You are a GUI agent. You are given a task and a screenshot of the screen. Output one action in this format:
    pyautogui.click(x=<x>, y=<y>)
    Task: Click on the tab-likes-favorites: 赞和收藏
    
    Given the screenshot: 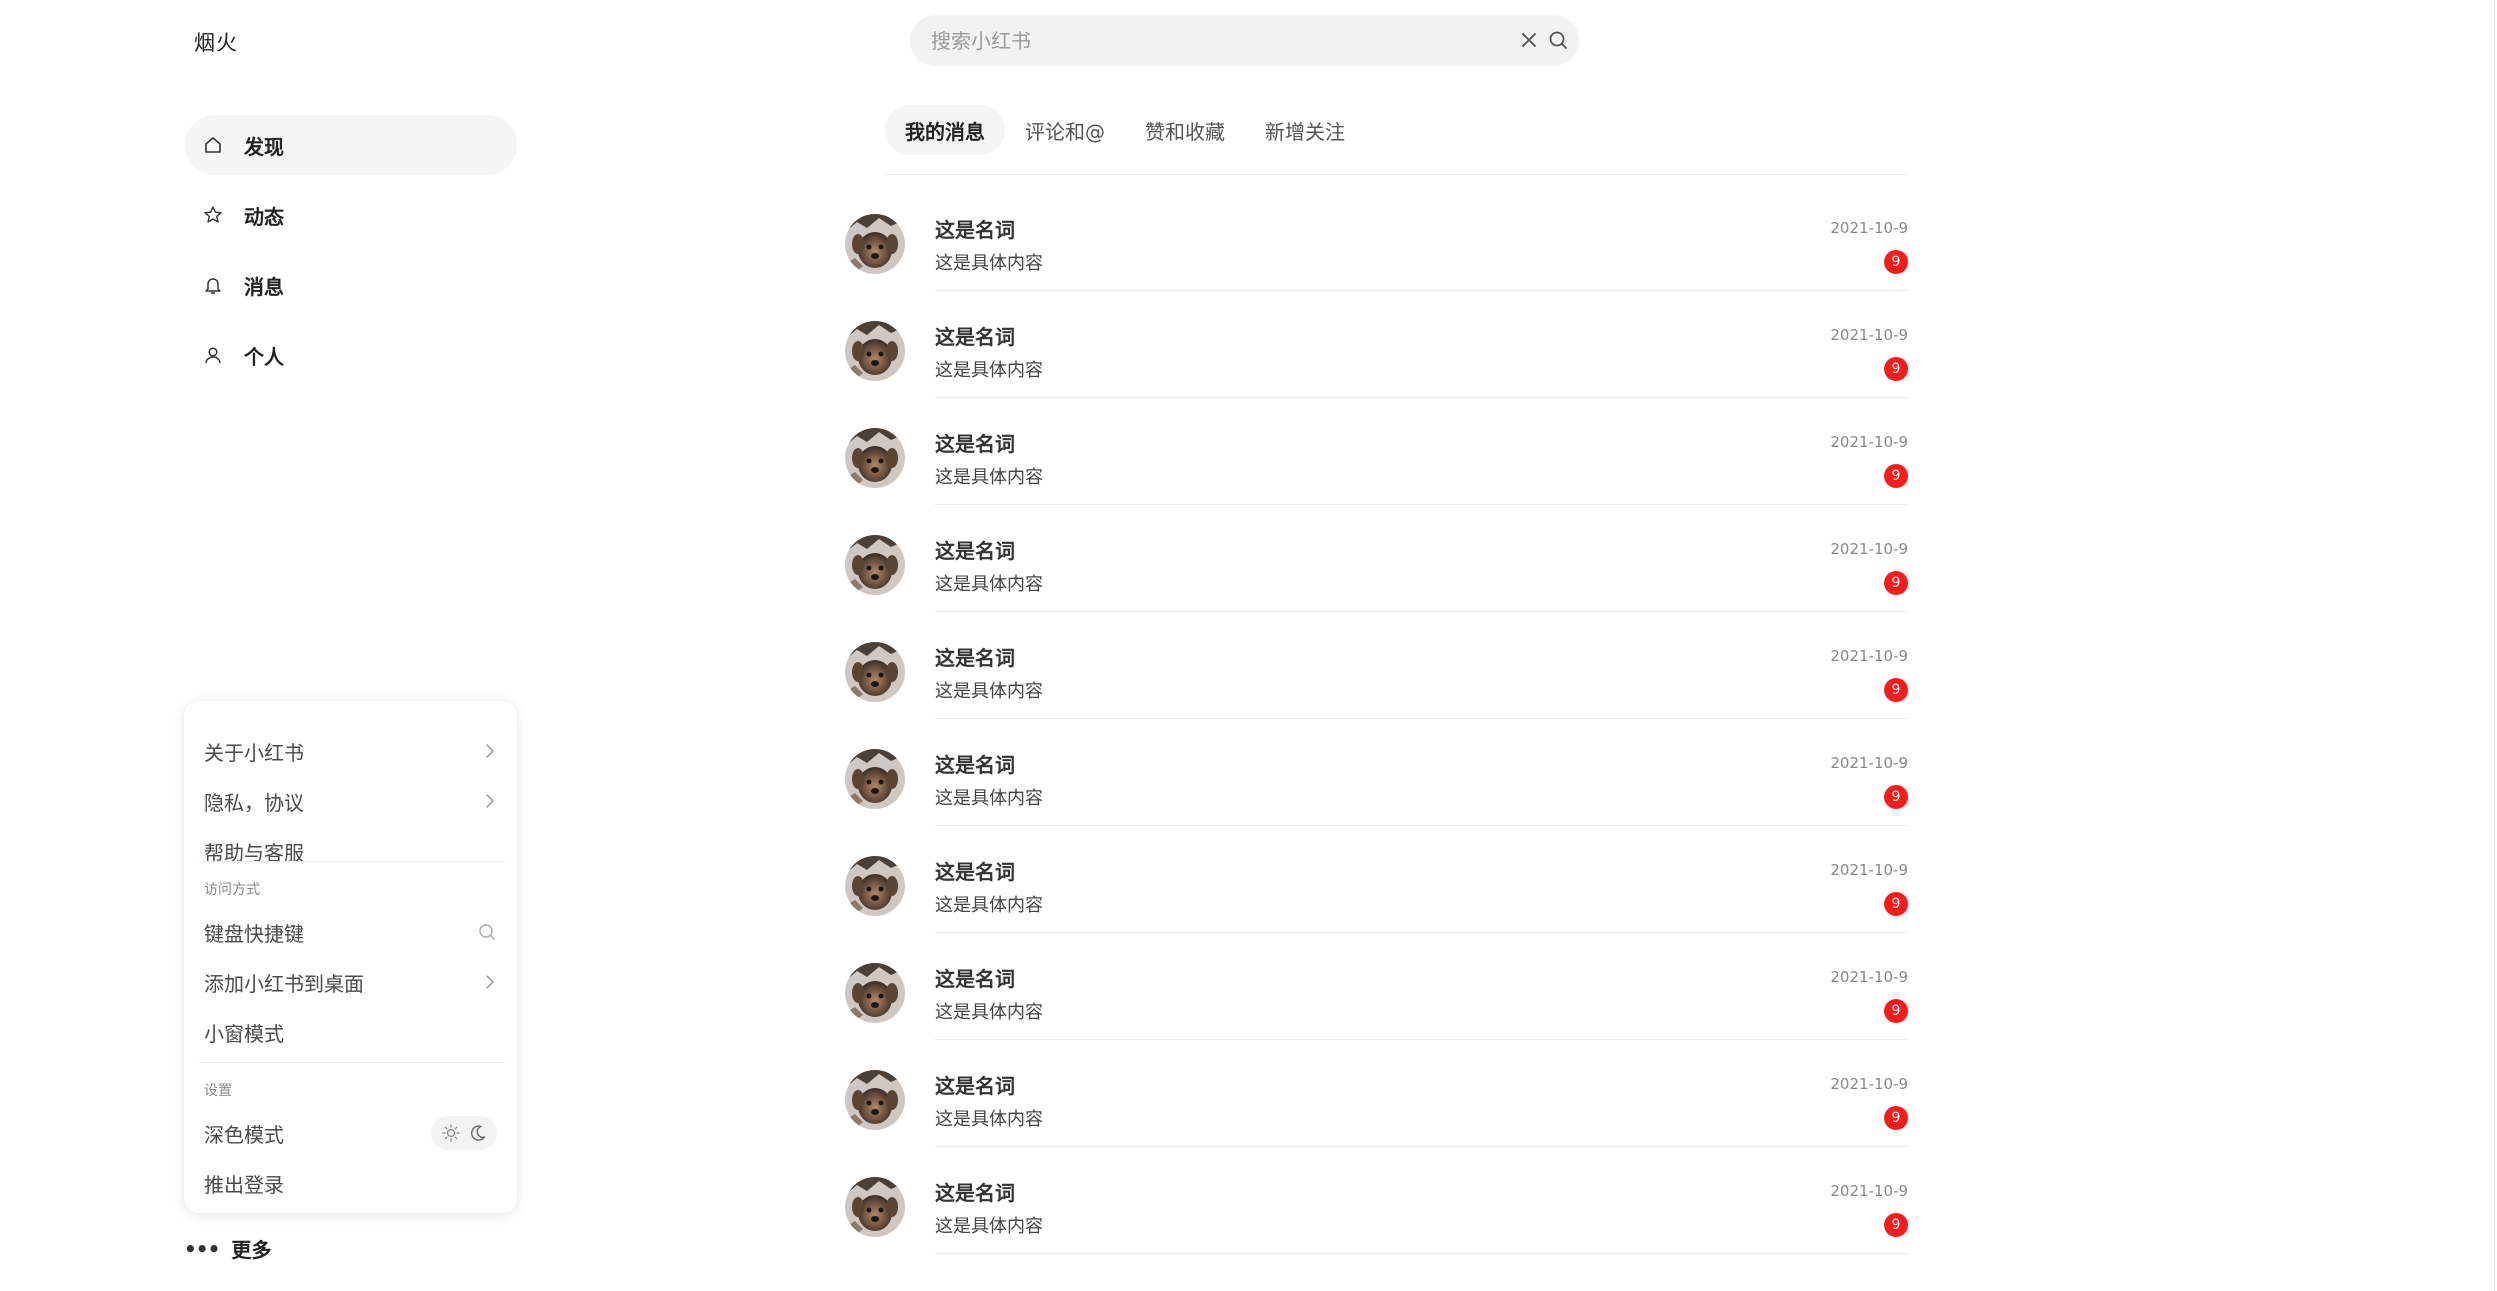 What is the action you would take?
    pyautogui.click(x=1185, y=130)
    